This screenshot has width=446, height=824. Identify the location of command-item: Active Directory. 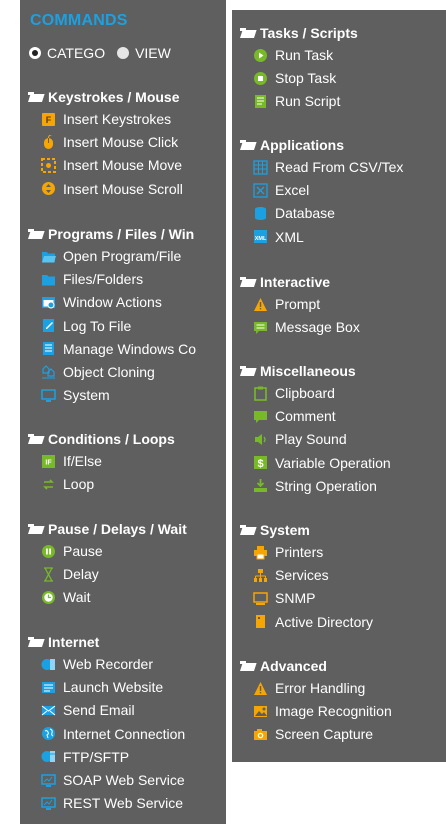
(313, 622).